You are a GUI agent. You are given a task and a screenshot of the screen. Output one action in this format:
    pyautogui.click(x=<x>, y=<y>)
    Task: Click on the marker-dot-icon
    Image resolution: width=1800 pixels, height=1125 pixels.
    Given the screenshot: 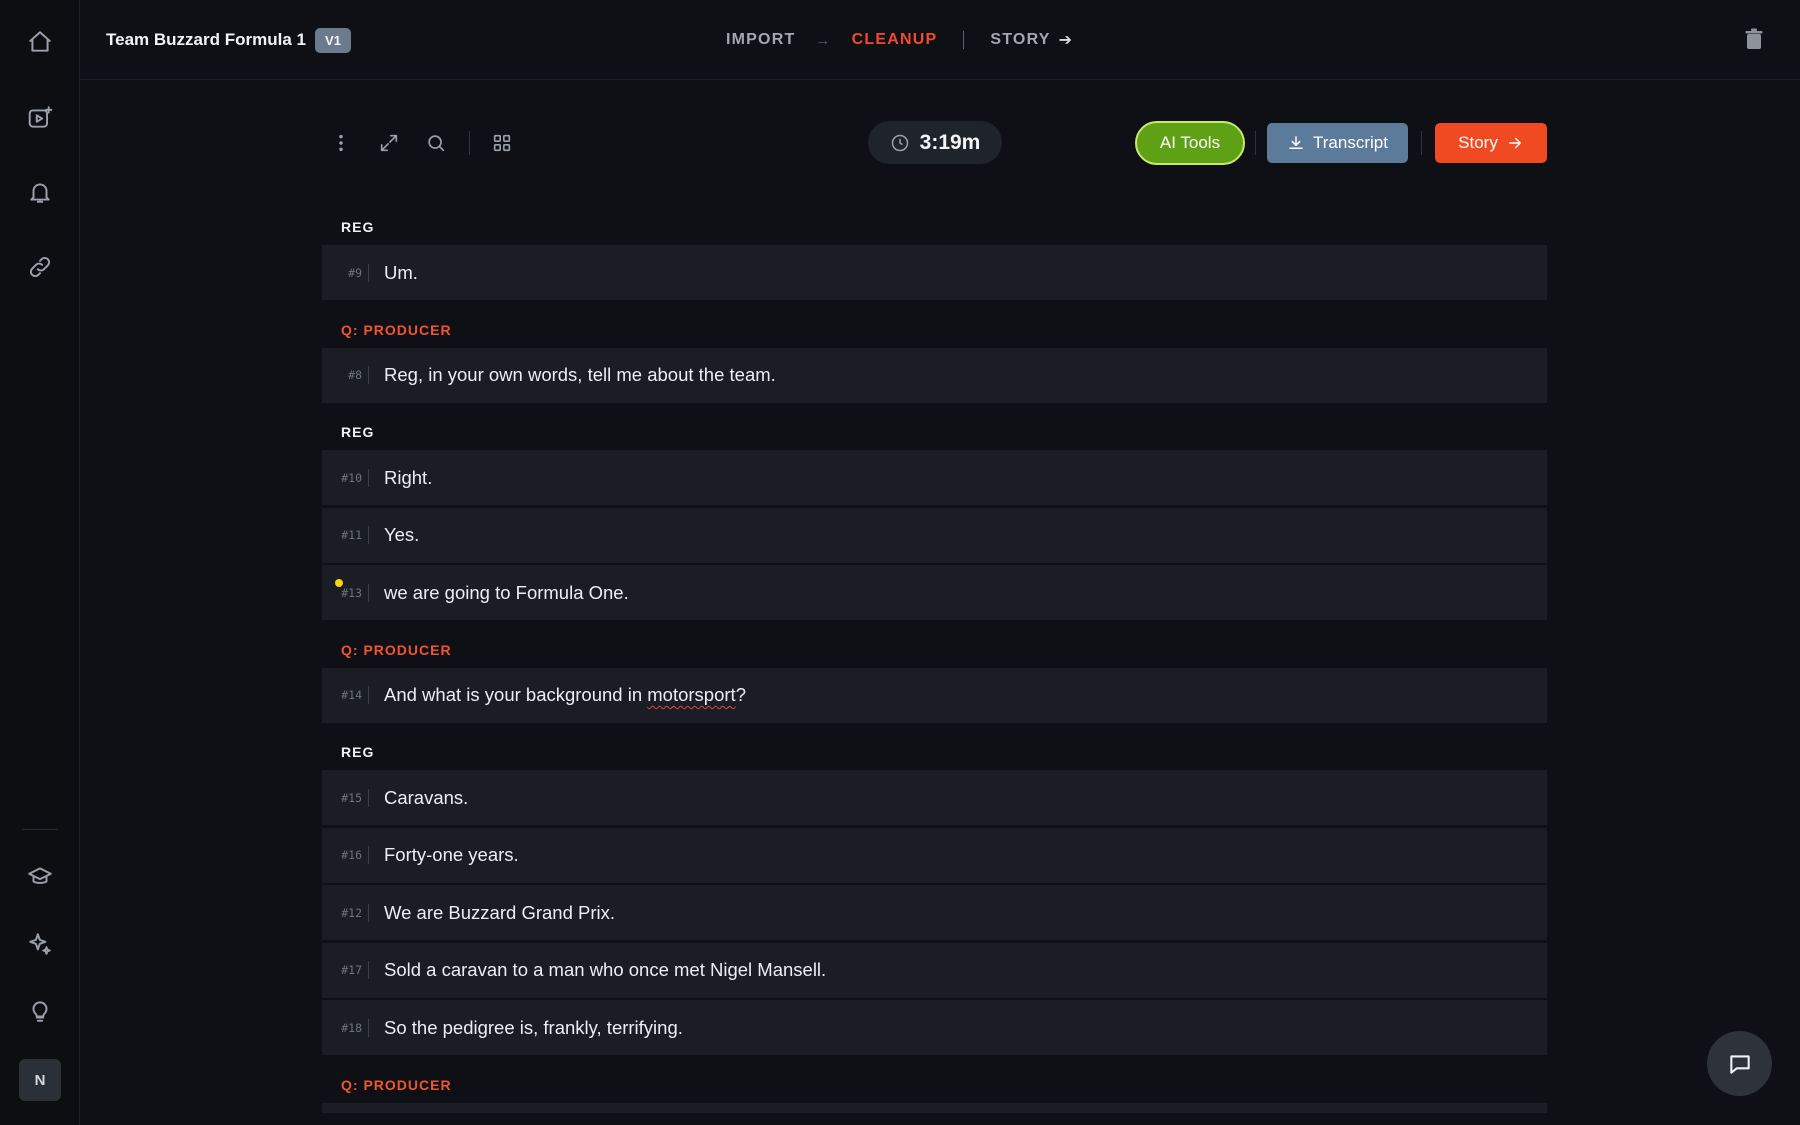 What is the action you would take?
    pyautogui.click(x=339, y=583)
    